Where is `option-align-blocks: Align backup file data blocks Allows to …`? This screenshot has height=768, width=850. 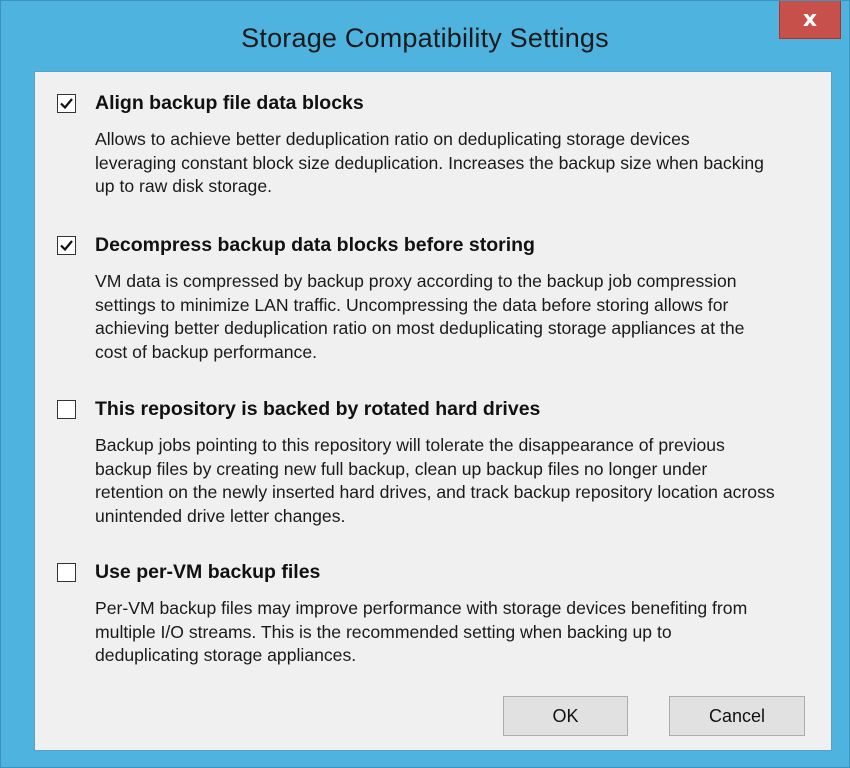
option-align-blocks: Align backup file data blocks Allows to … is located at coordinates (434, 143).